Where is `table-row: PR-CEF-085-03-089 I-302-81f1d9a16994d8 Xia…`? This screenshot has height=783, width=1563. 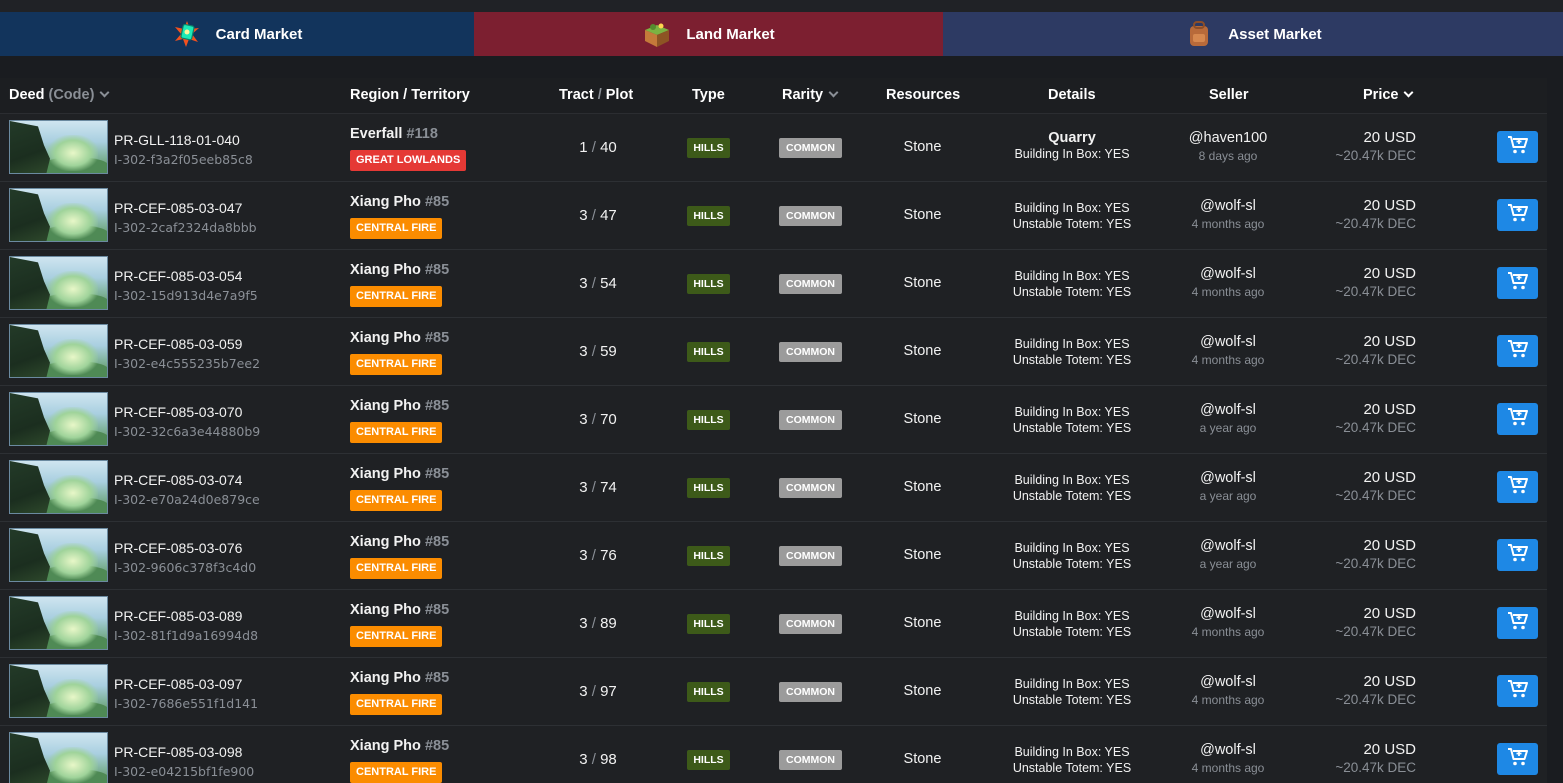
table-row: PR-CEF-085-03-089 I-302-81f1d9a16994d8 Xia… is located at coordinates (773, 624).